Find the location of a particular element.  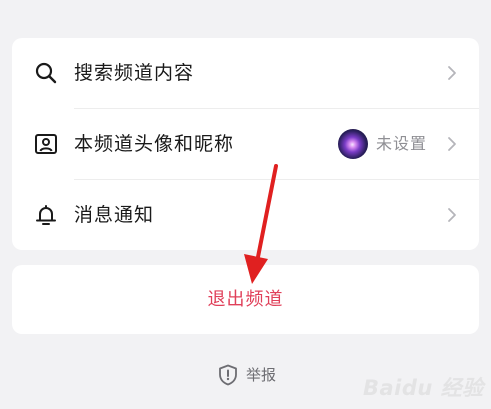

bell-icon is located at coordinates (46, 215).